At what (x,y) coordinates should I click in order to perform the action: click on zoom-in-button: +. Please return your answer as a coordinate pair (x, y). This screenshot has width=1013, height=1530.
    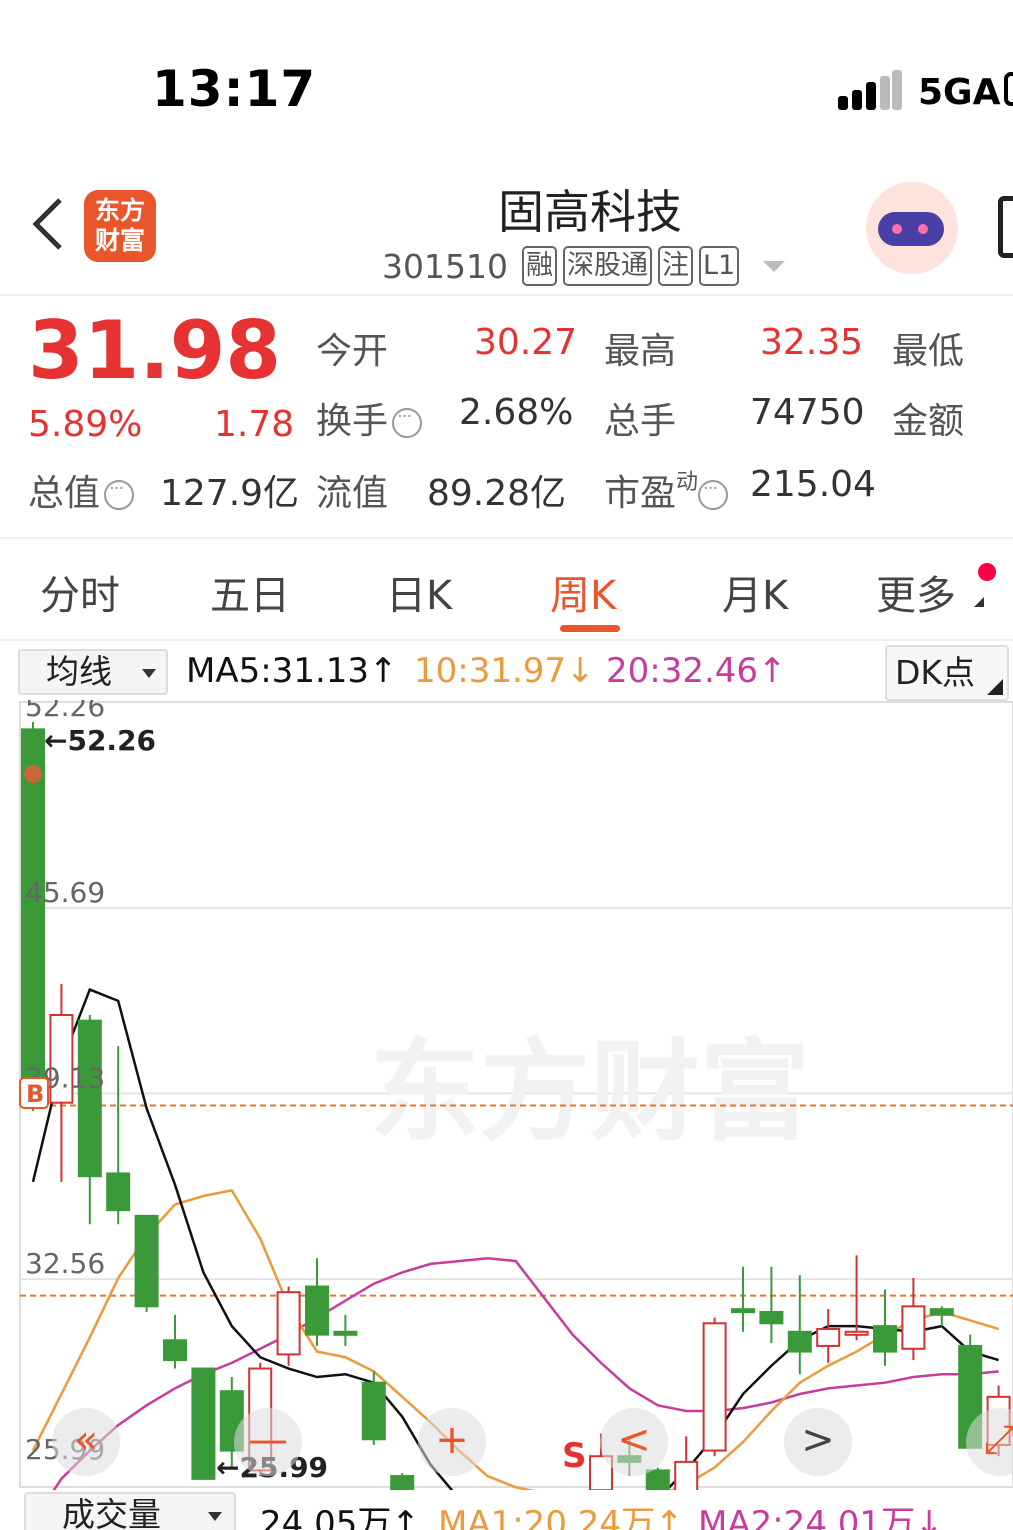
    Looking at the image, I should click on (452, 1442).